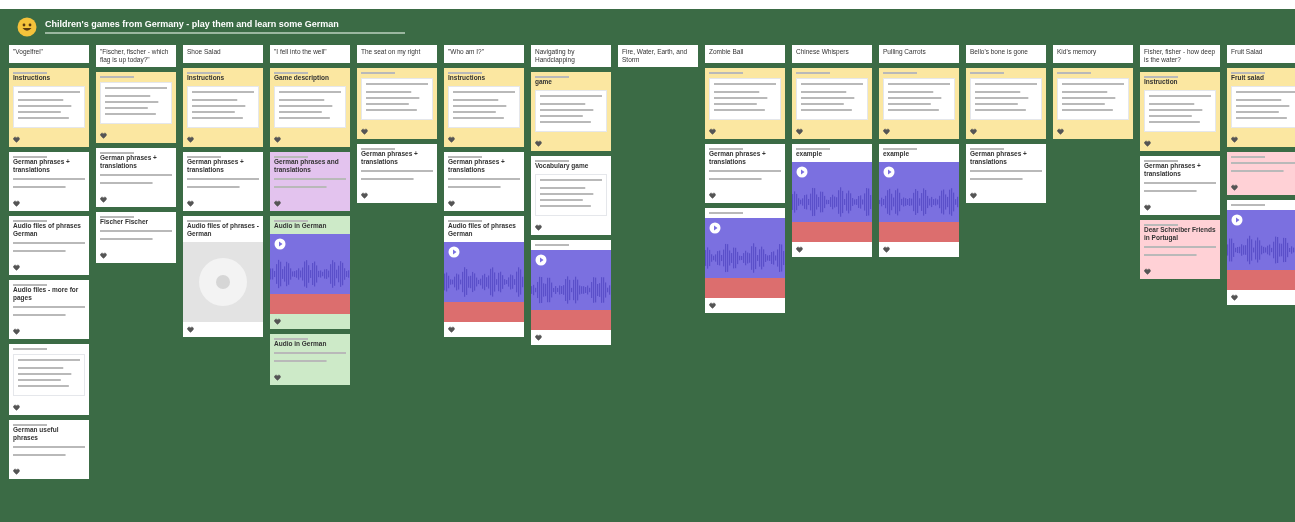 This screenshot has width=1295, height=522. I want to click on smiley-icon, so click(27, 27).